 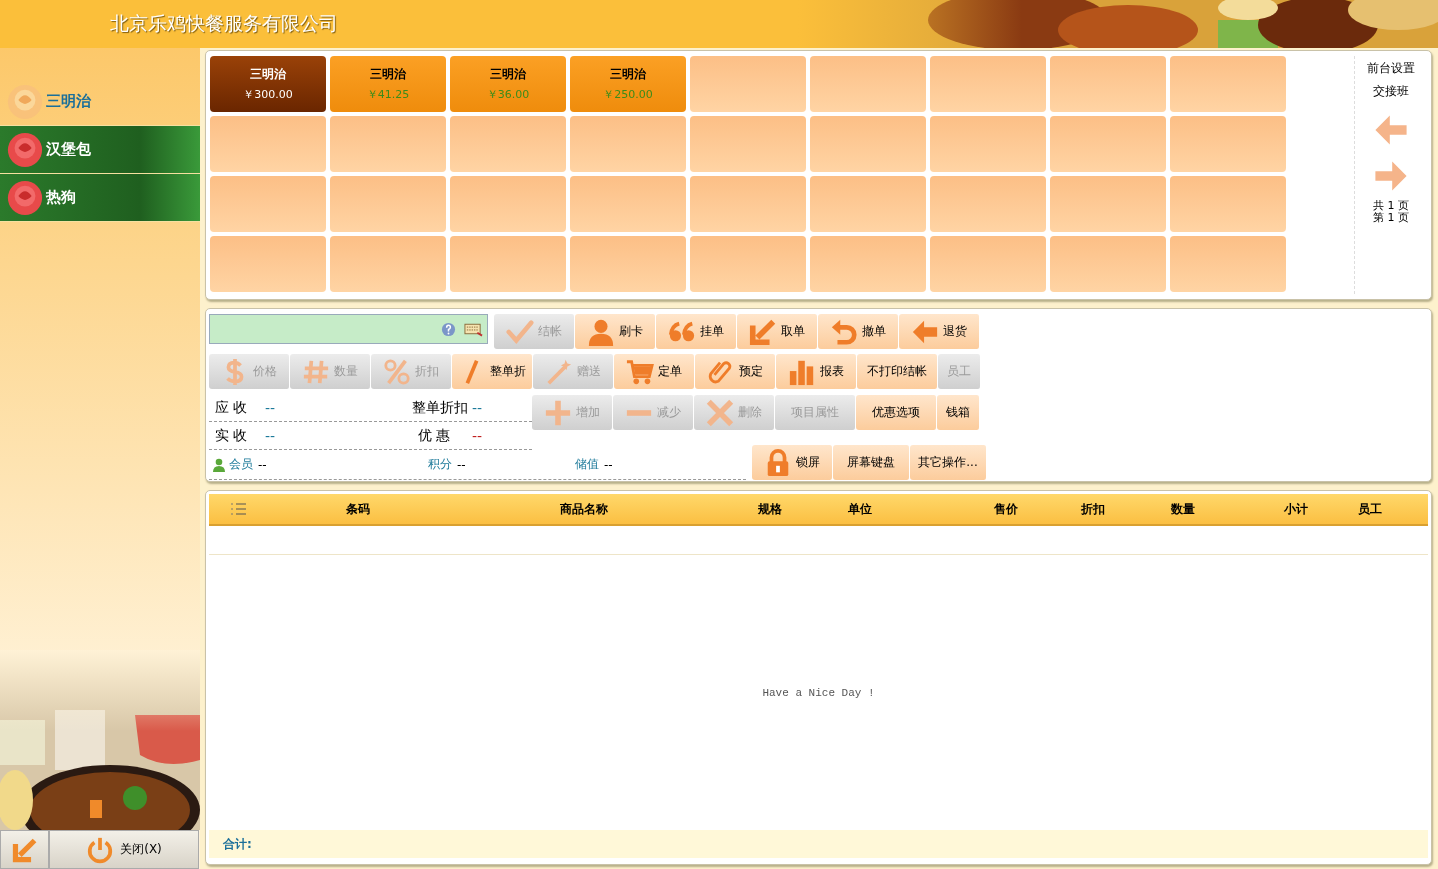 What do you see at coordinates (615, 331) in the screenshot?
I see `user-button: 刷卡` at bounding box center [615, 331].